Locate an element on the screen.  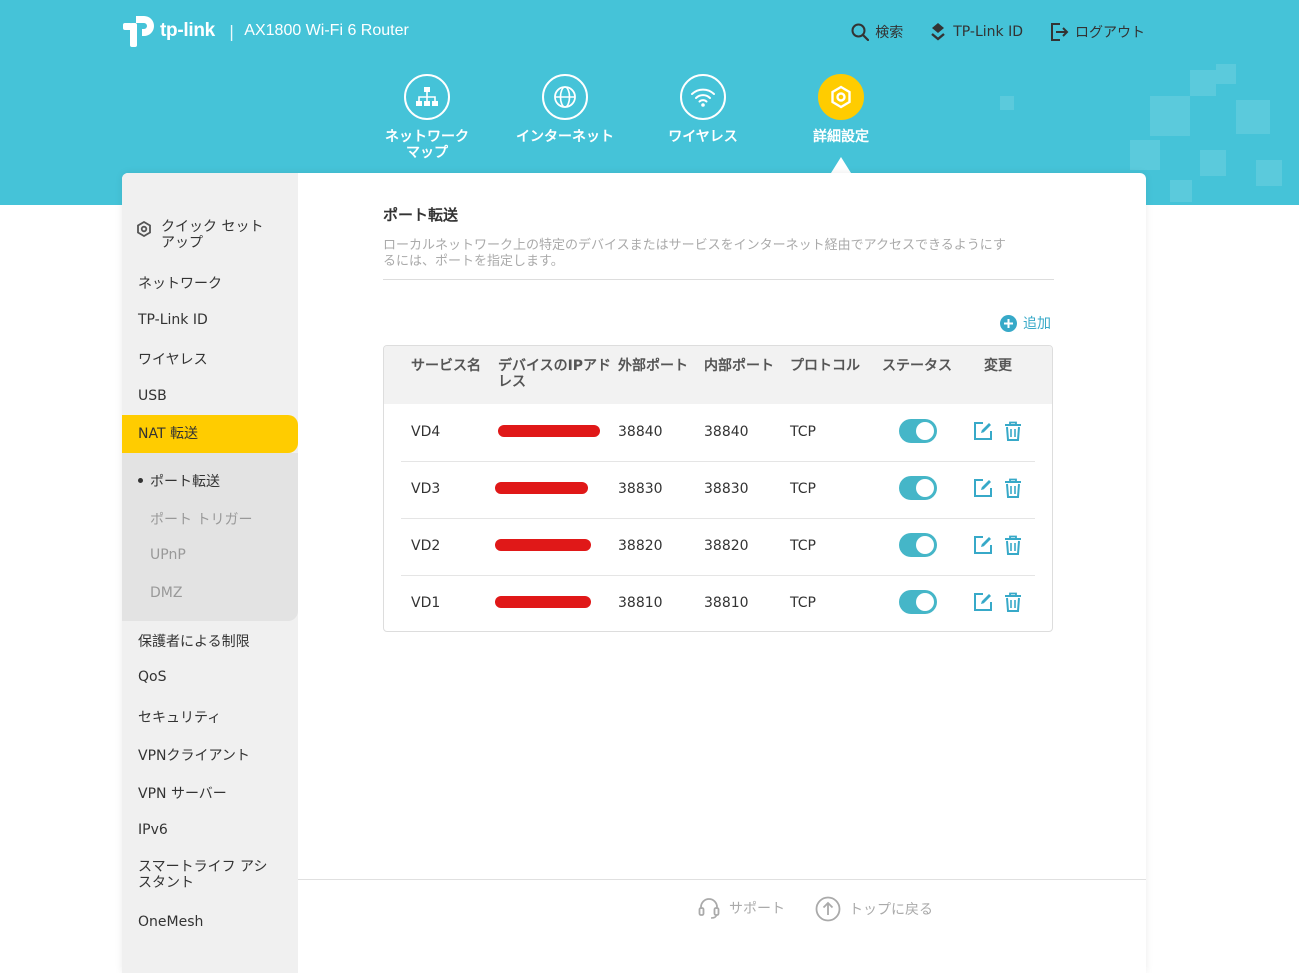
tplink-logo: tp-link | AX1800 Wi-Fi 6 Router is located at coordinates (265, 31).